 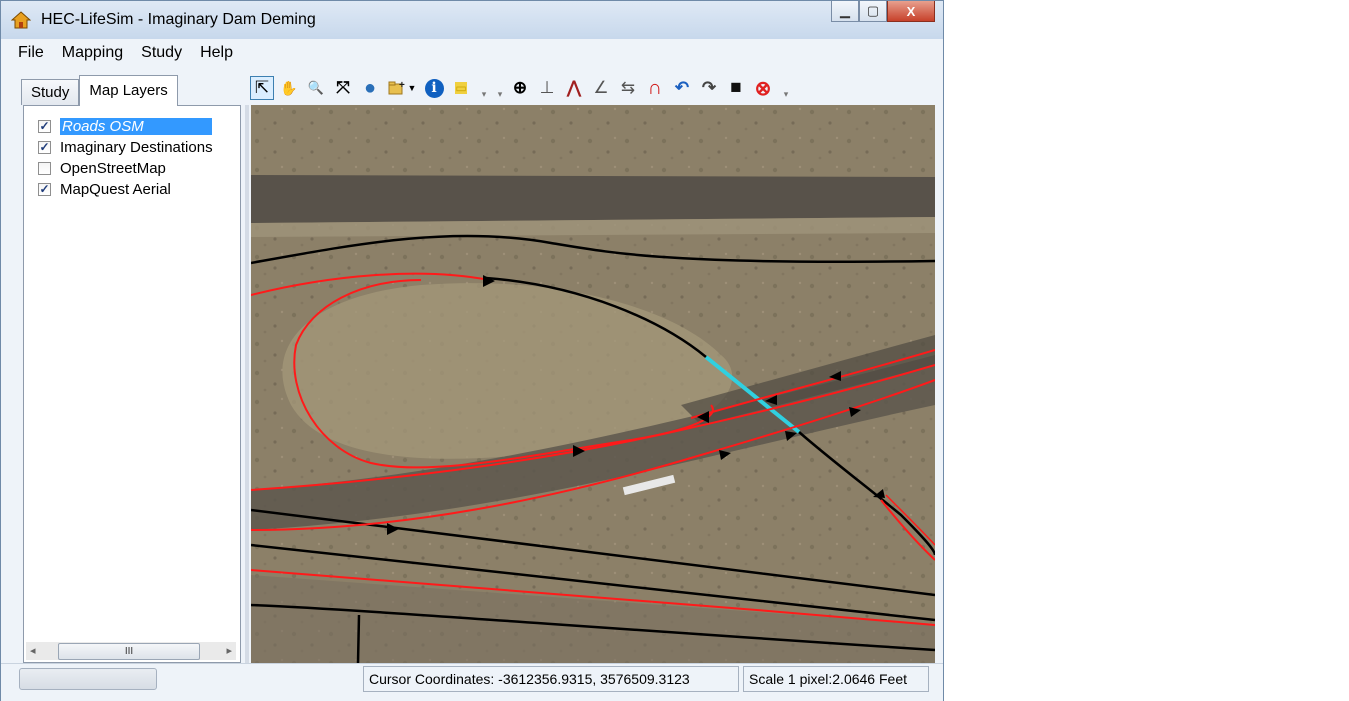 I want to click on layer-item-openstreetmap: OpenStreetMap, so click(x=102, y=168).